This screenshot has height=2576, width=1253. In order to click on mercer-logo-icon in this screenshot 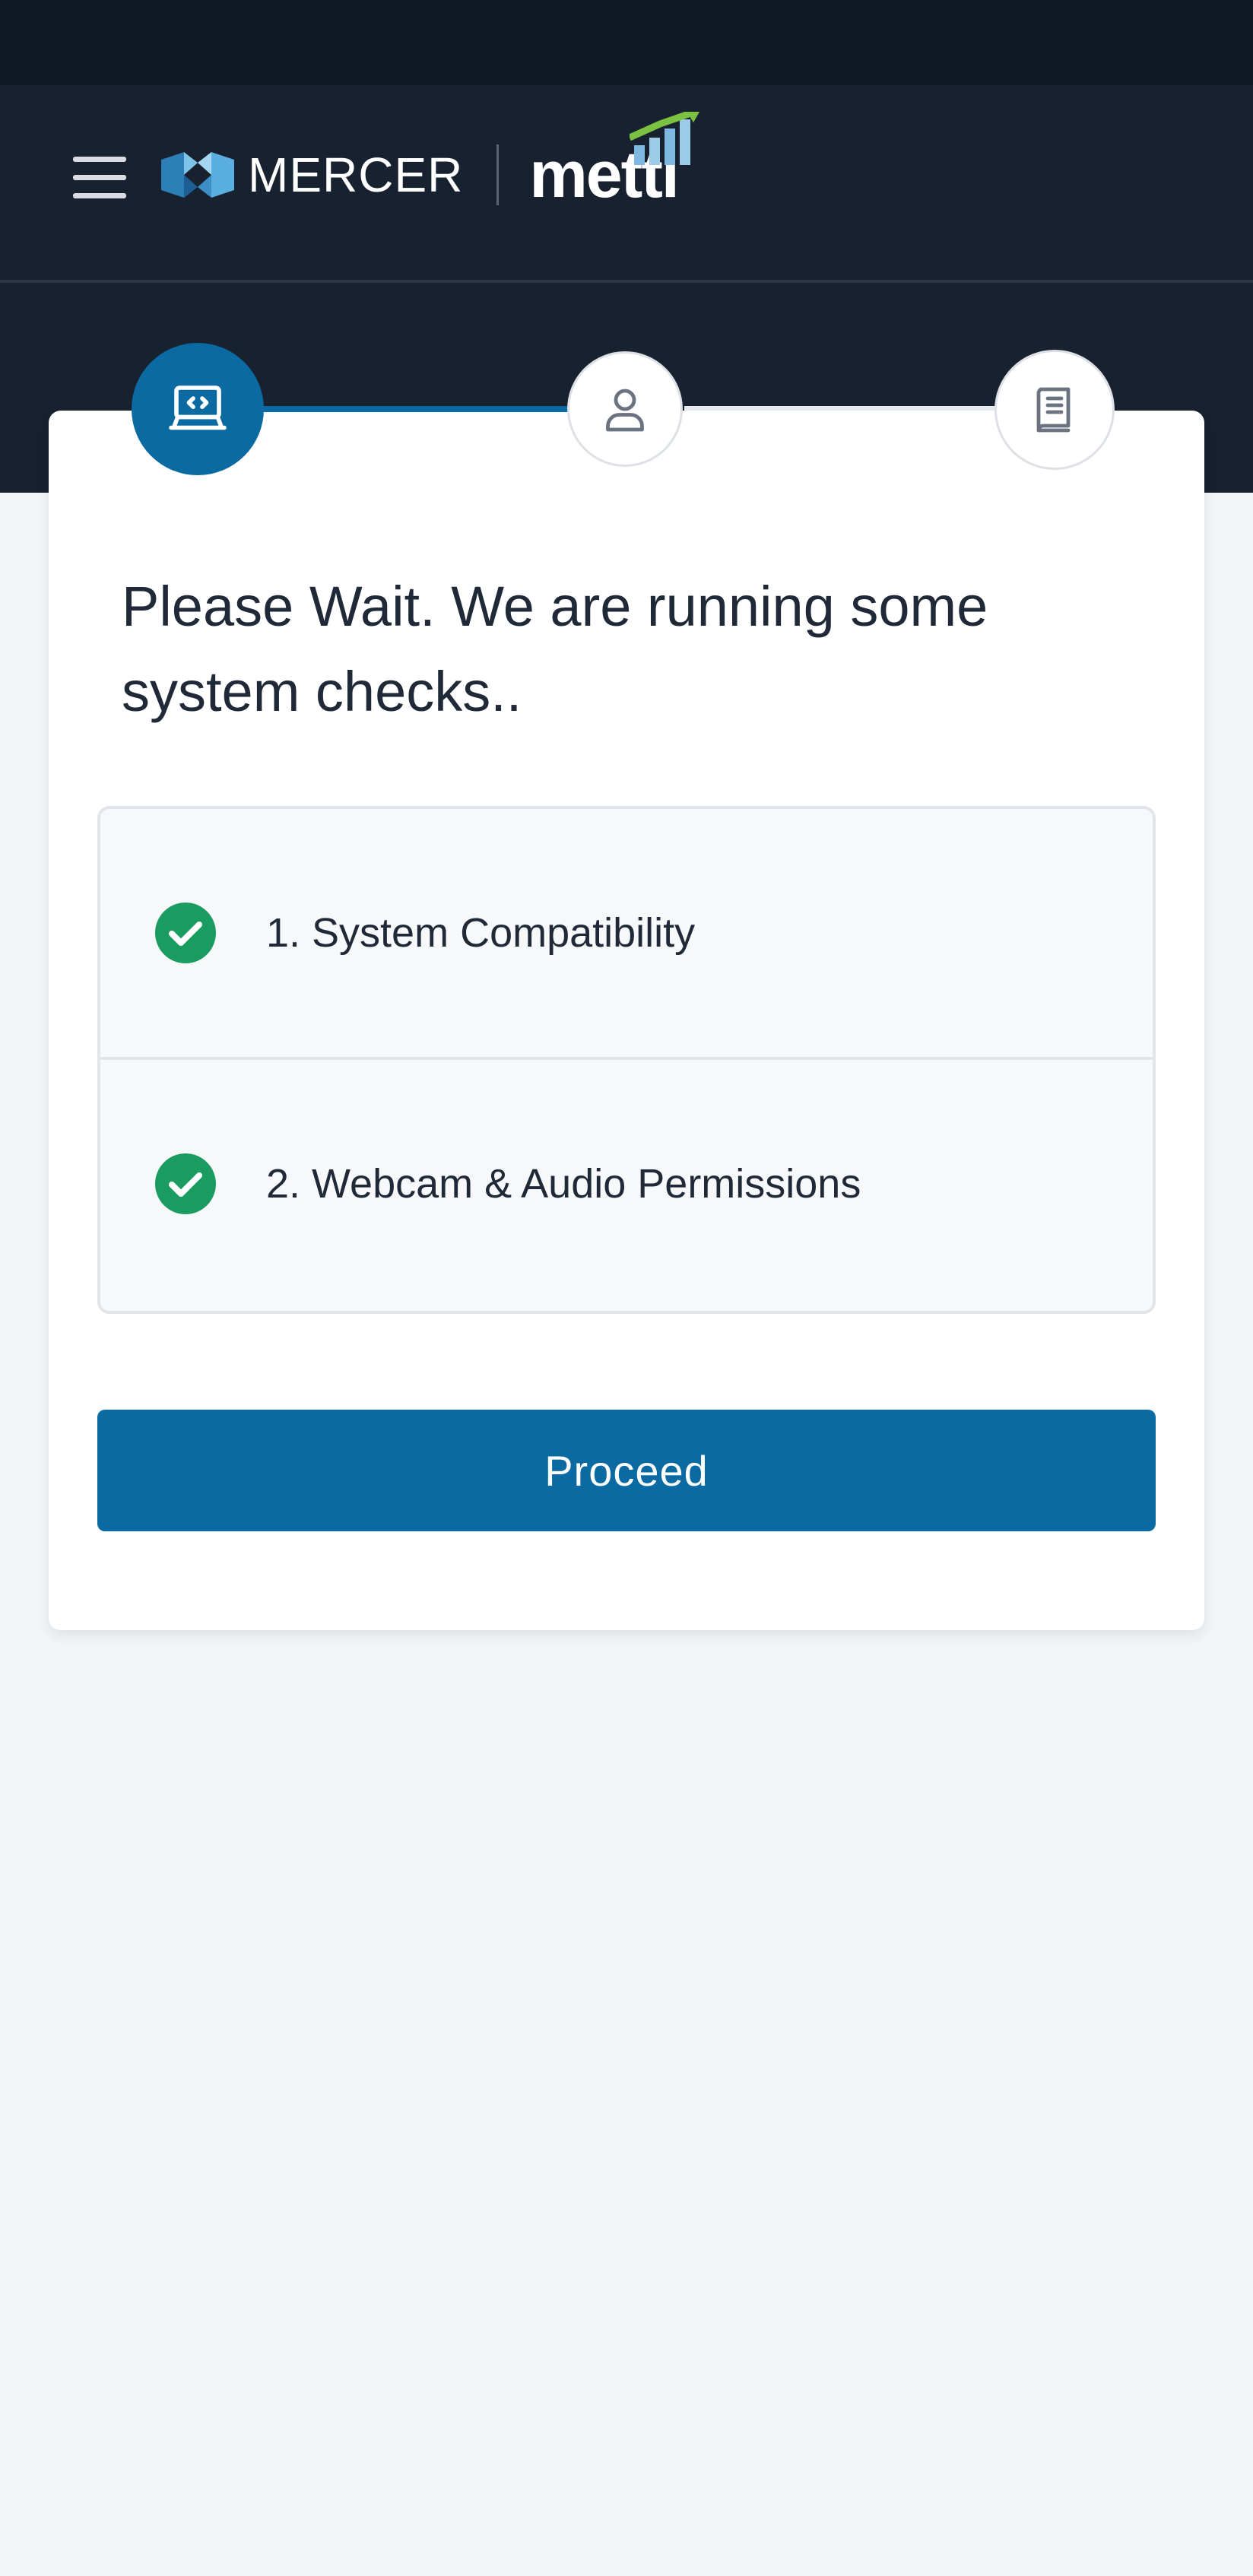, I will do `click(197, 175)`.